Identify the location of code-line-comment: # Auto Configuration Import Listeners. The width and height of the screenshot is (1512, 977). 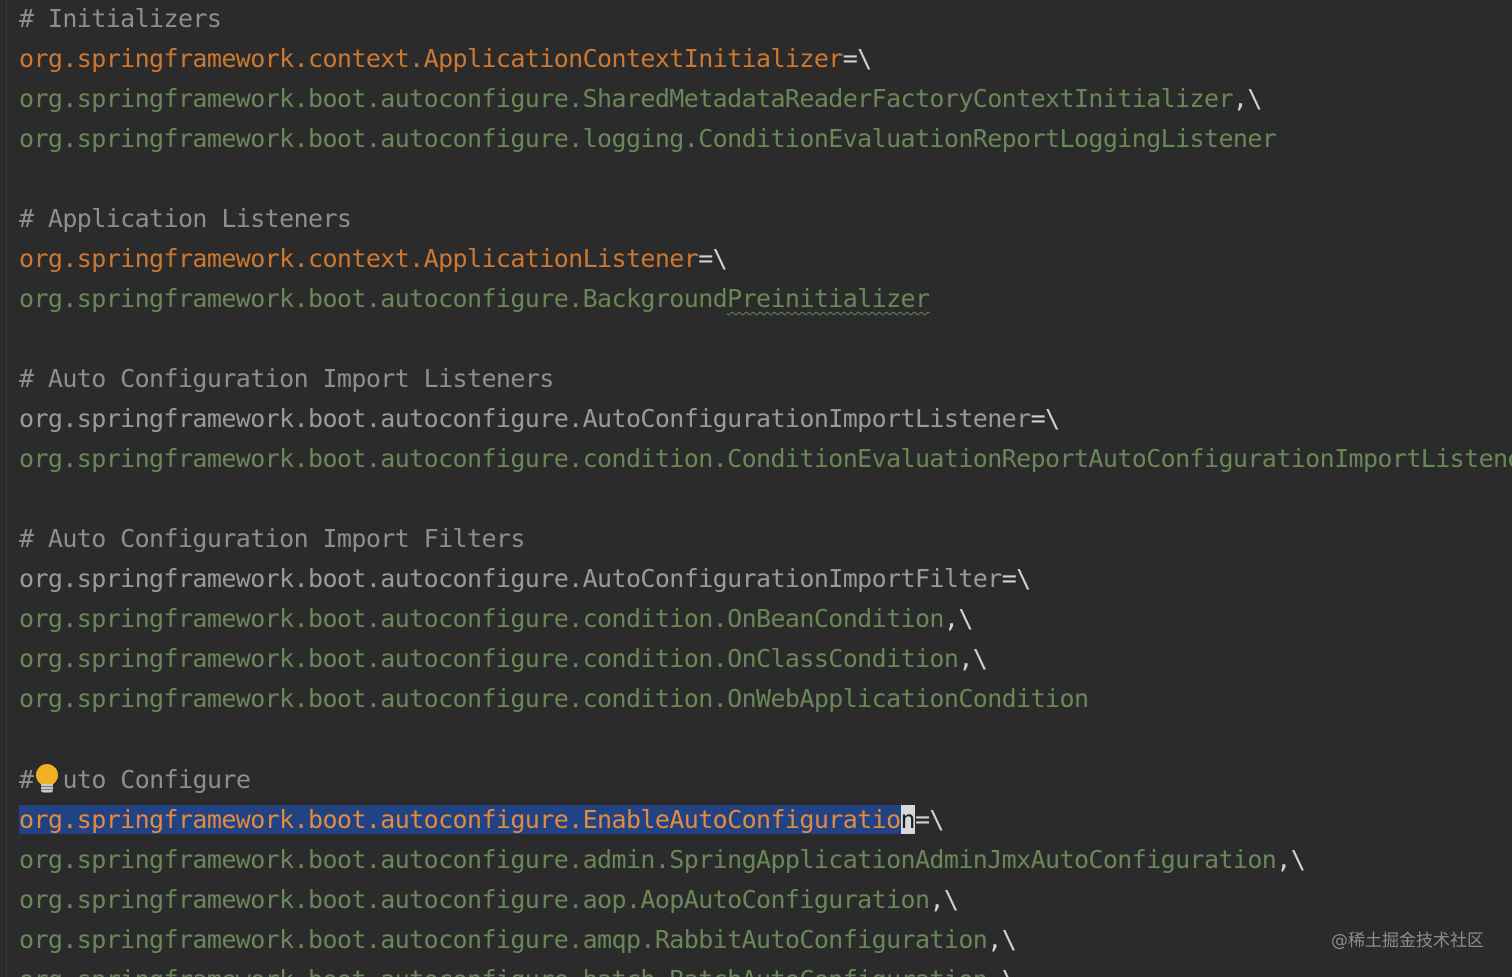
(286, 379).